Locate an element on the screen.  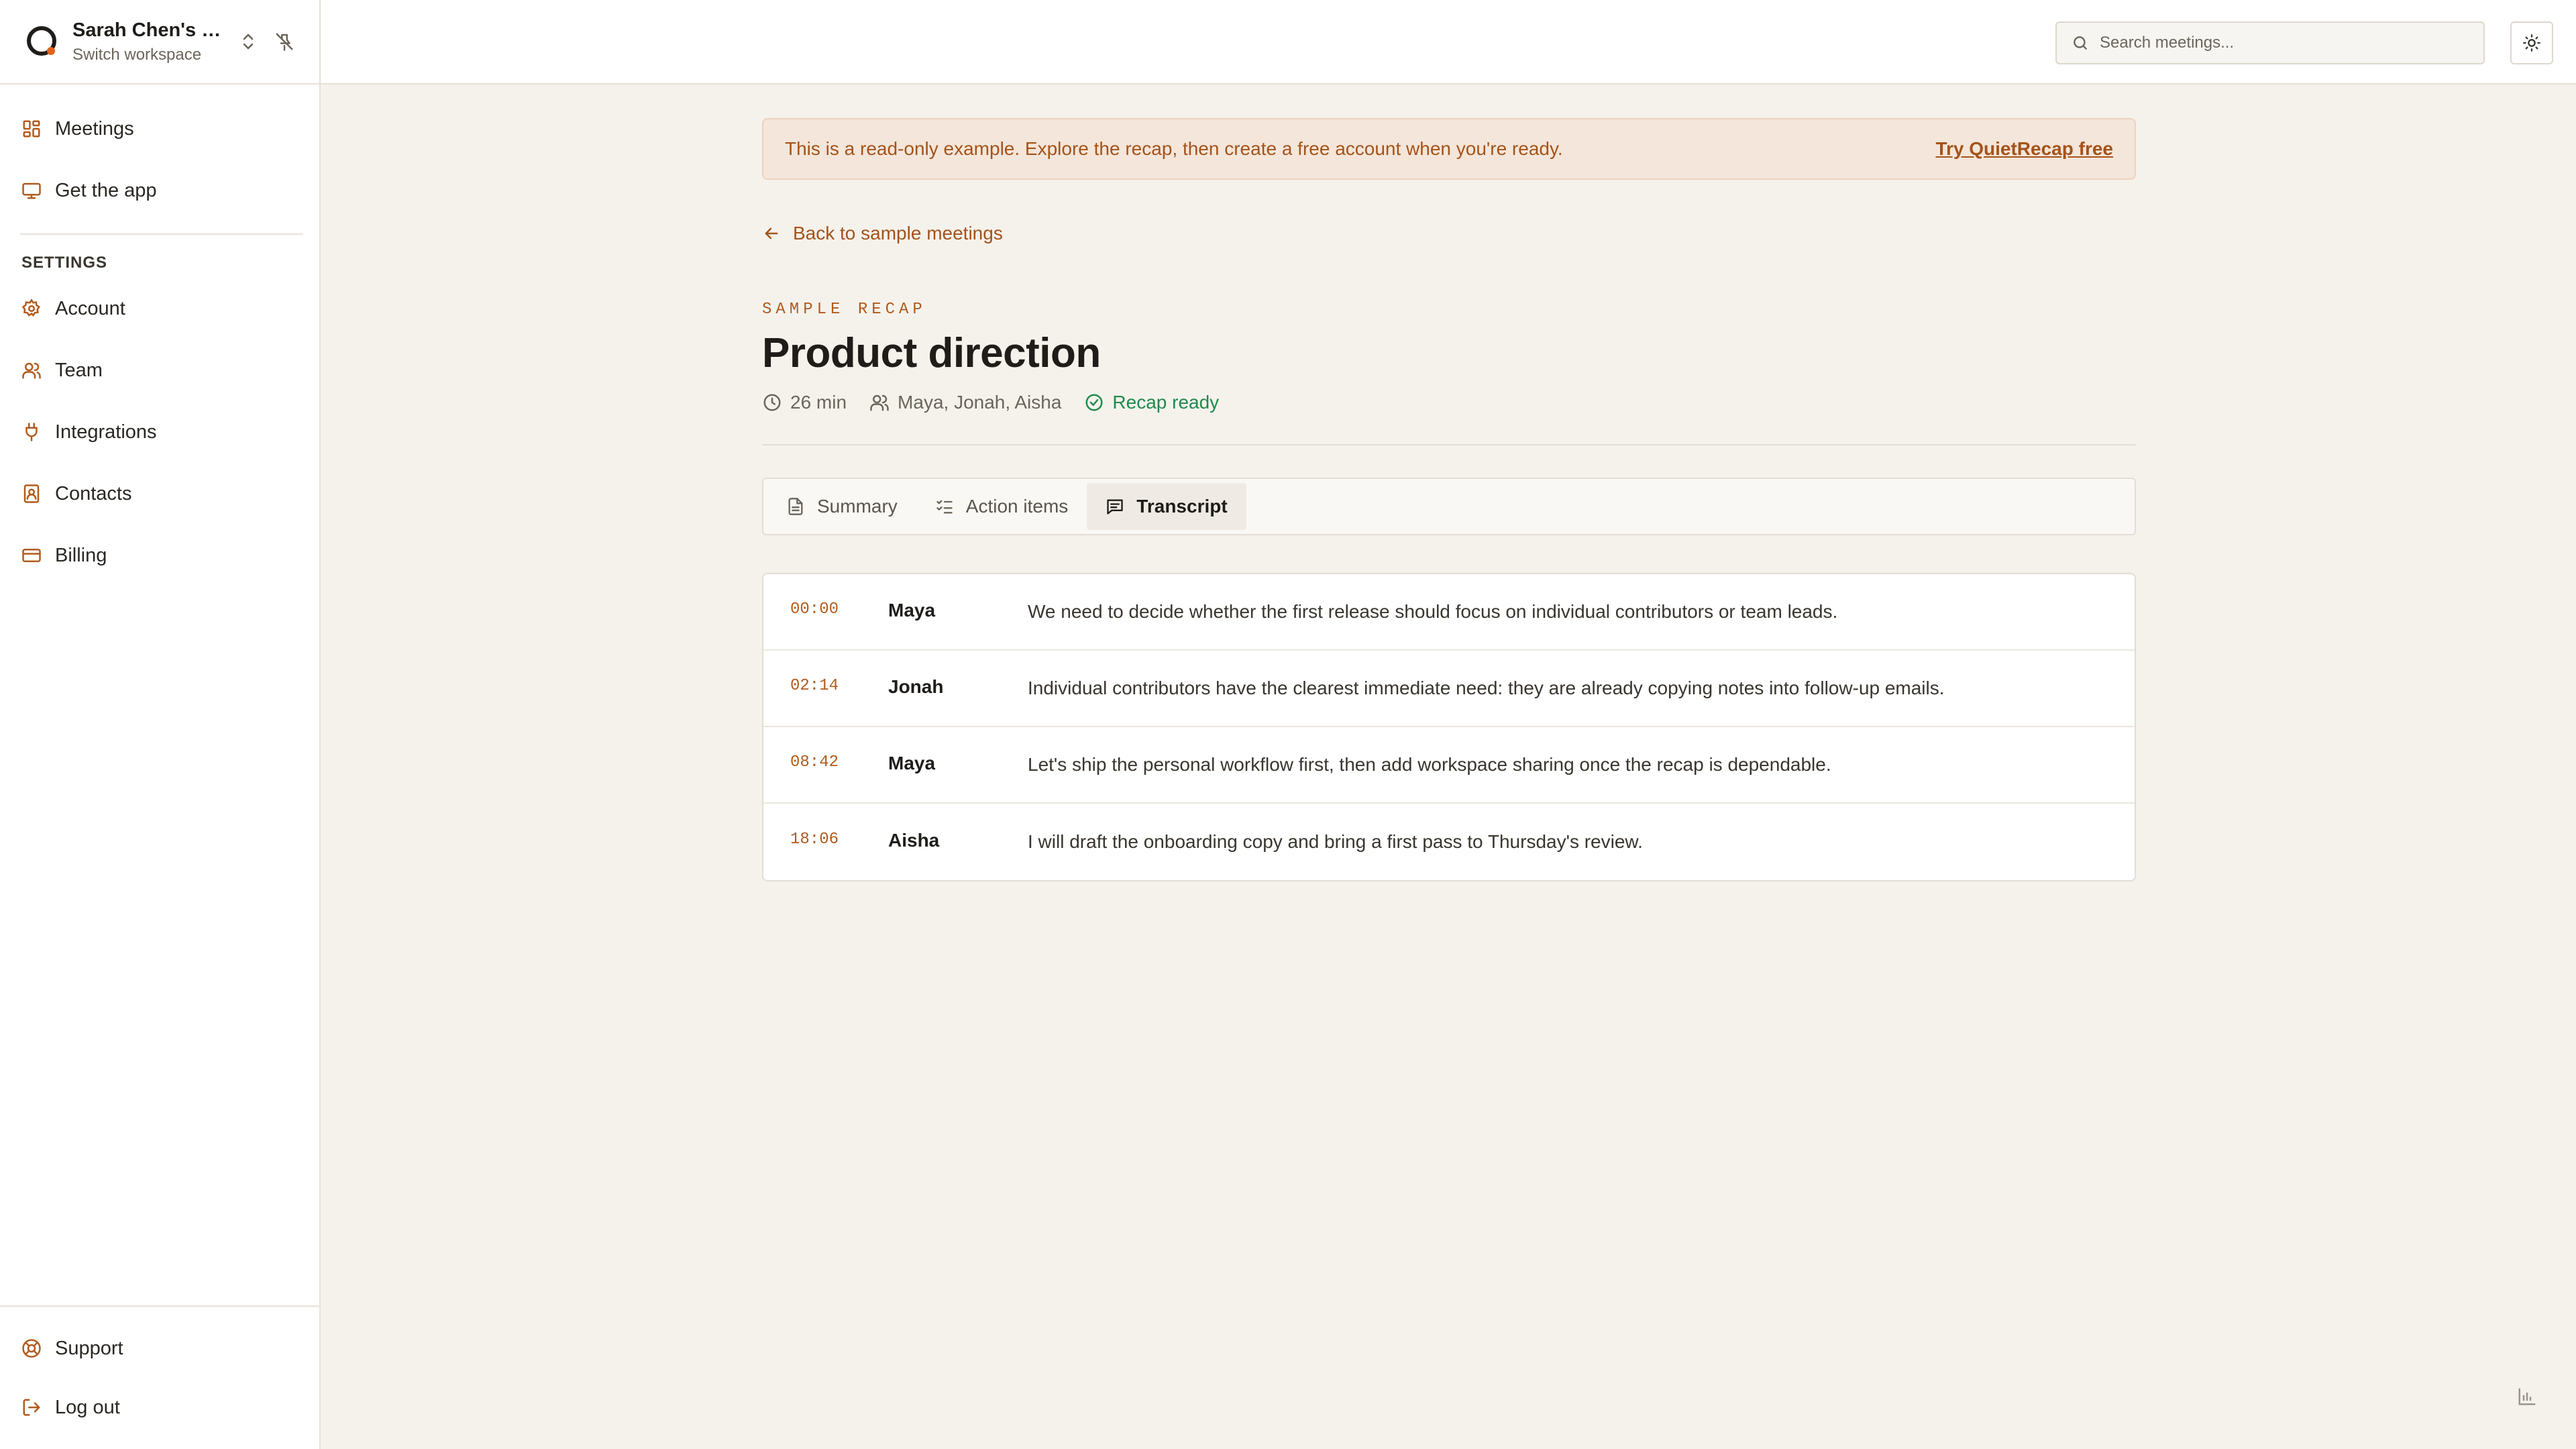
tab-label: Summary is located at coordinates (857, 506).